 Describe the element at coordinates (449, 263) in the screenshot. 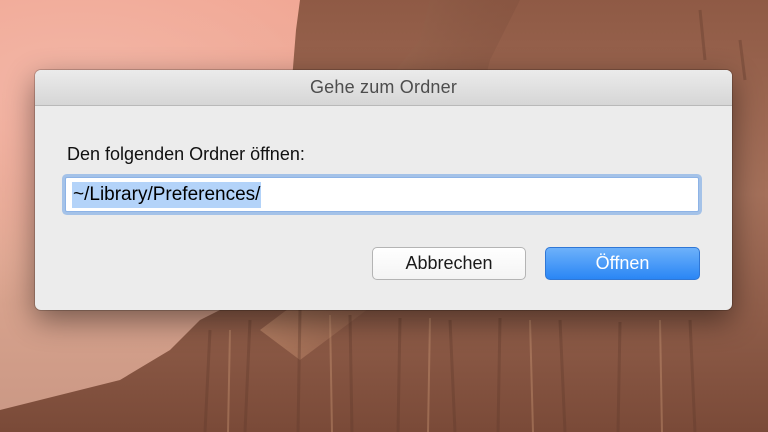

I see `cancel-button: Abbrechen` at that location.